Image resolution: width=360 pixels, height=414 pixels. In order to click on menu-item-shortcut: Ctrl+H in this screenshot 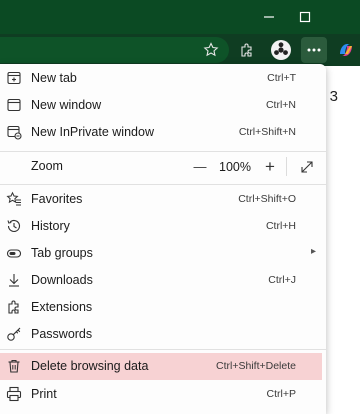, I will do `click(280, 226)`.